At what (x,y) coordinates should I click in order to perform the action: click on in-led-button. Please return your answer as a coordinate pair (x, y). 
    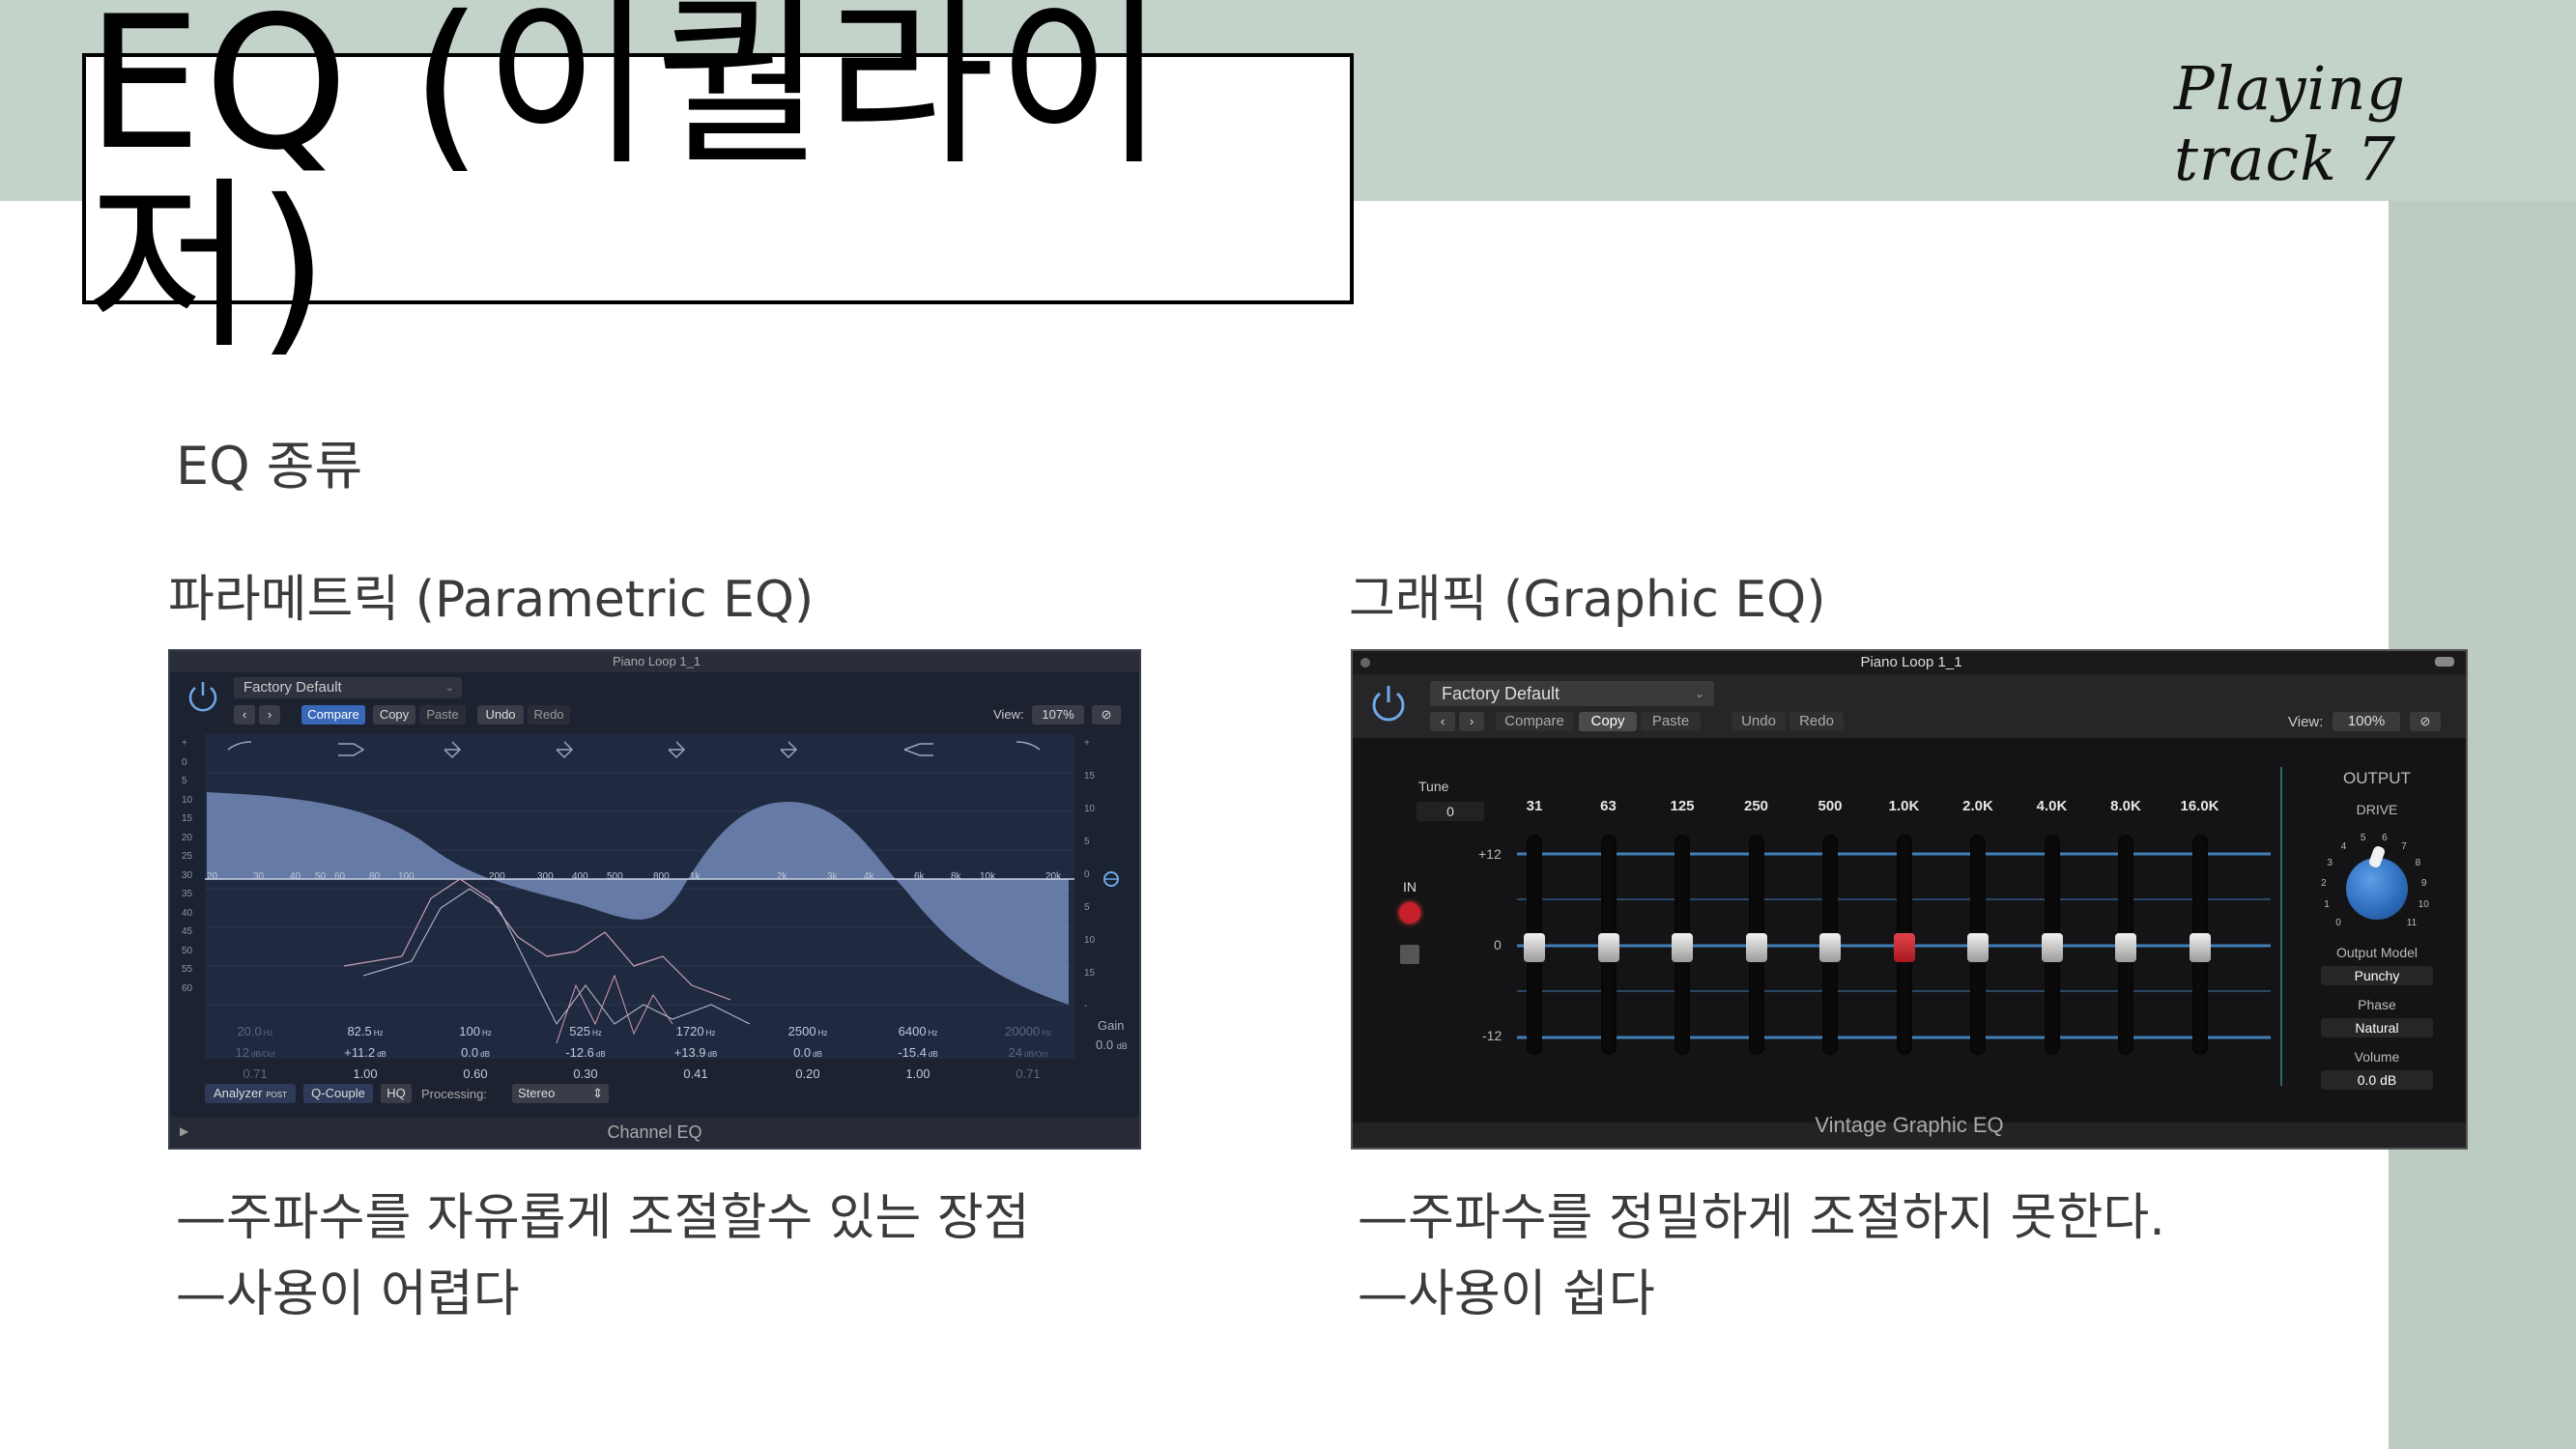
    Looking at the image, I should click on (1410, 912).